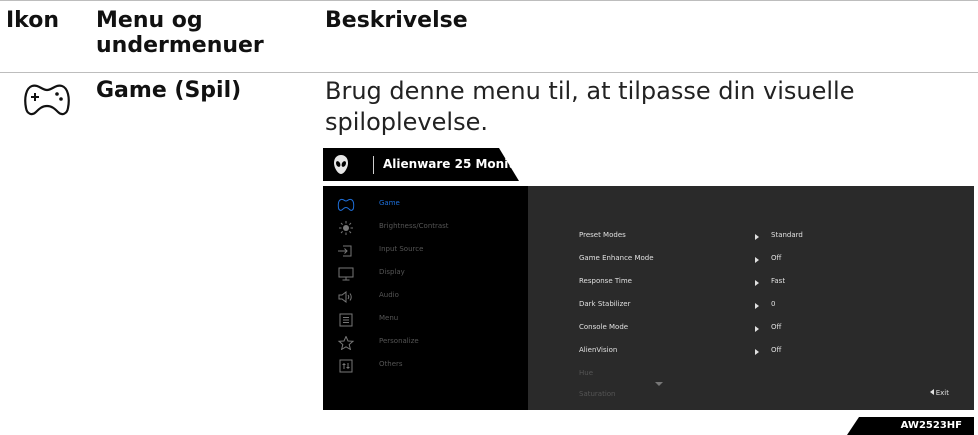 This screenshot has width=978, height=435. What do you see at coordinates (425, 251) in the screenshot?
I see `nav-item-input-source: Input Source` at bounding box center [425, 251].